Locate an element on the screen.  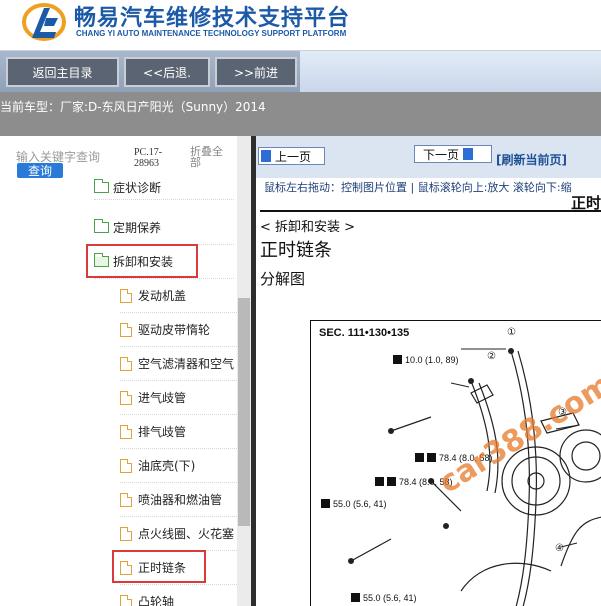
tree-folder-maintenance: 定期保养 is located at coordinates (164, 228).